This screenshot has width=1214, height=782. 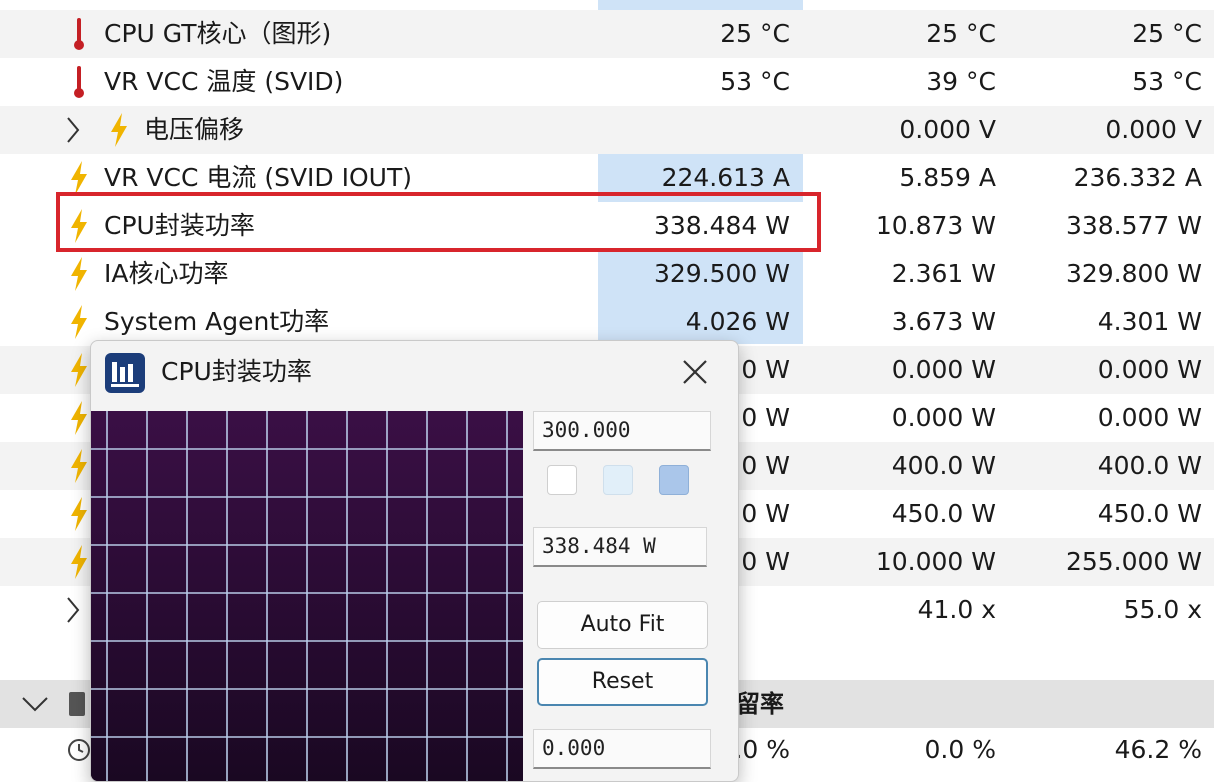 What do you see at coordinates (721, 273) in the screenshot?
I see `current-value: 329.500 W` at bounding box center [721, 273].